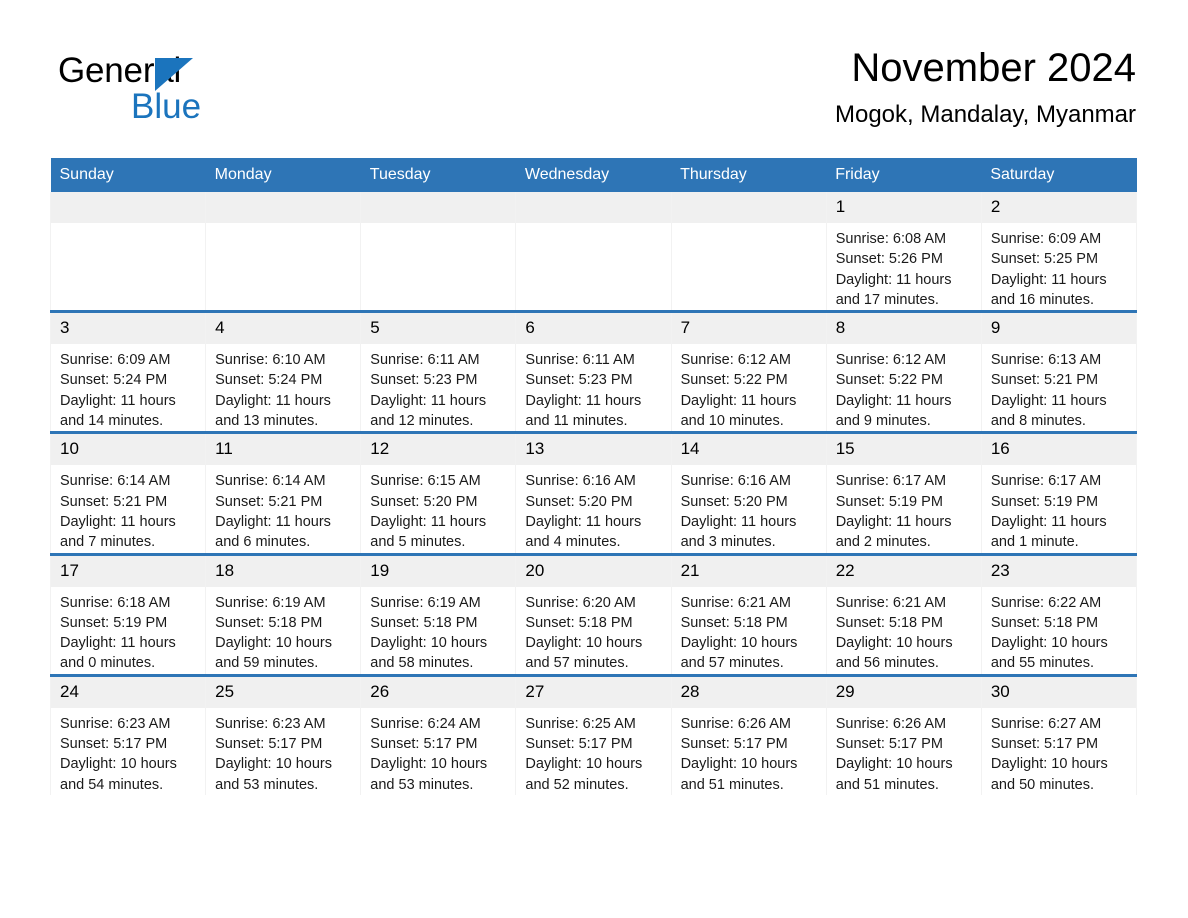 The height and width of the screenshot is (918, 1188). What do you see at coordinates (887, 299) in the screenshot?
I see `daylight-text-line2: and 17 minutes.` at bounding box center [887, 299].